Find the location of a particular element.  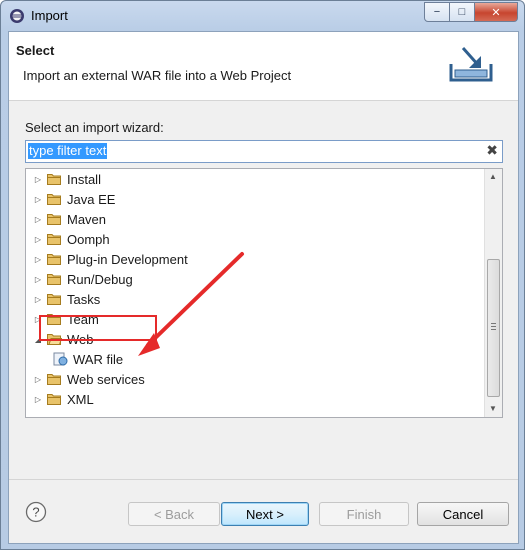

vertical-scrollbar: ▲ ▼ is located at coordinates (493, 293).